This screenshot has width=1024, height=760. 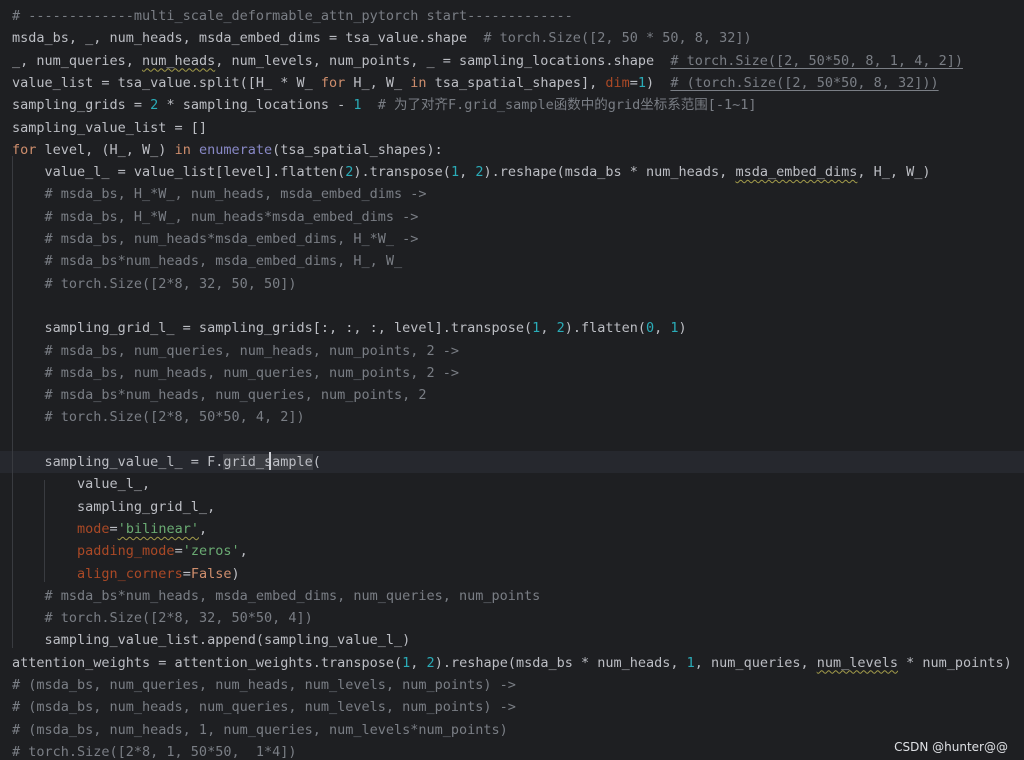 What do you see at coordinates (179, 60) in the screenshot?
I see `code-token: num_heads` at bounding box center [179, 60].